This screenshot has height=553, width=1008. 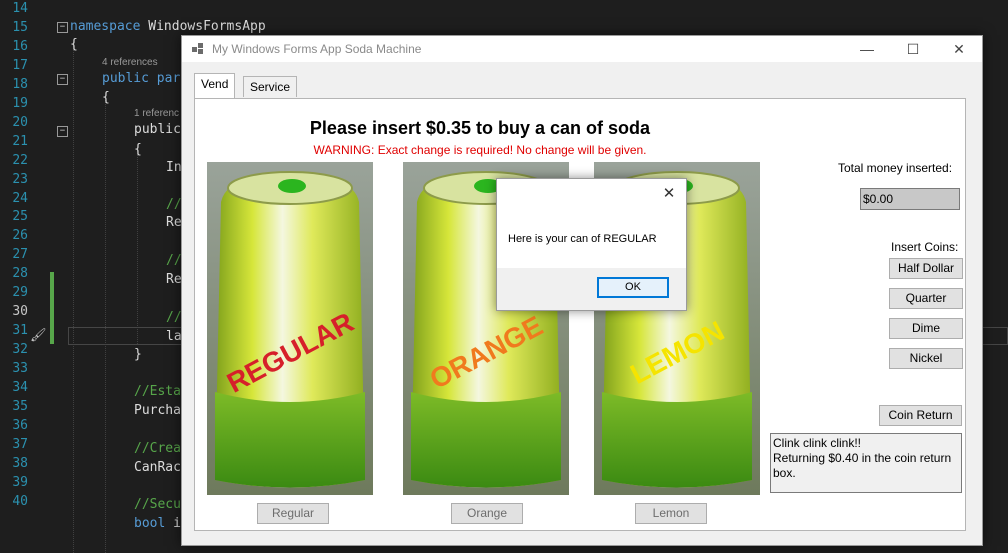 What do you see at coordinates (198, 49) in the screenshot?
I see `app-icon` at bounding box center [198, 49].